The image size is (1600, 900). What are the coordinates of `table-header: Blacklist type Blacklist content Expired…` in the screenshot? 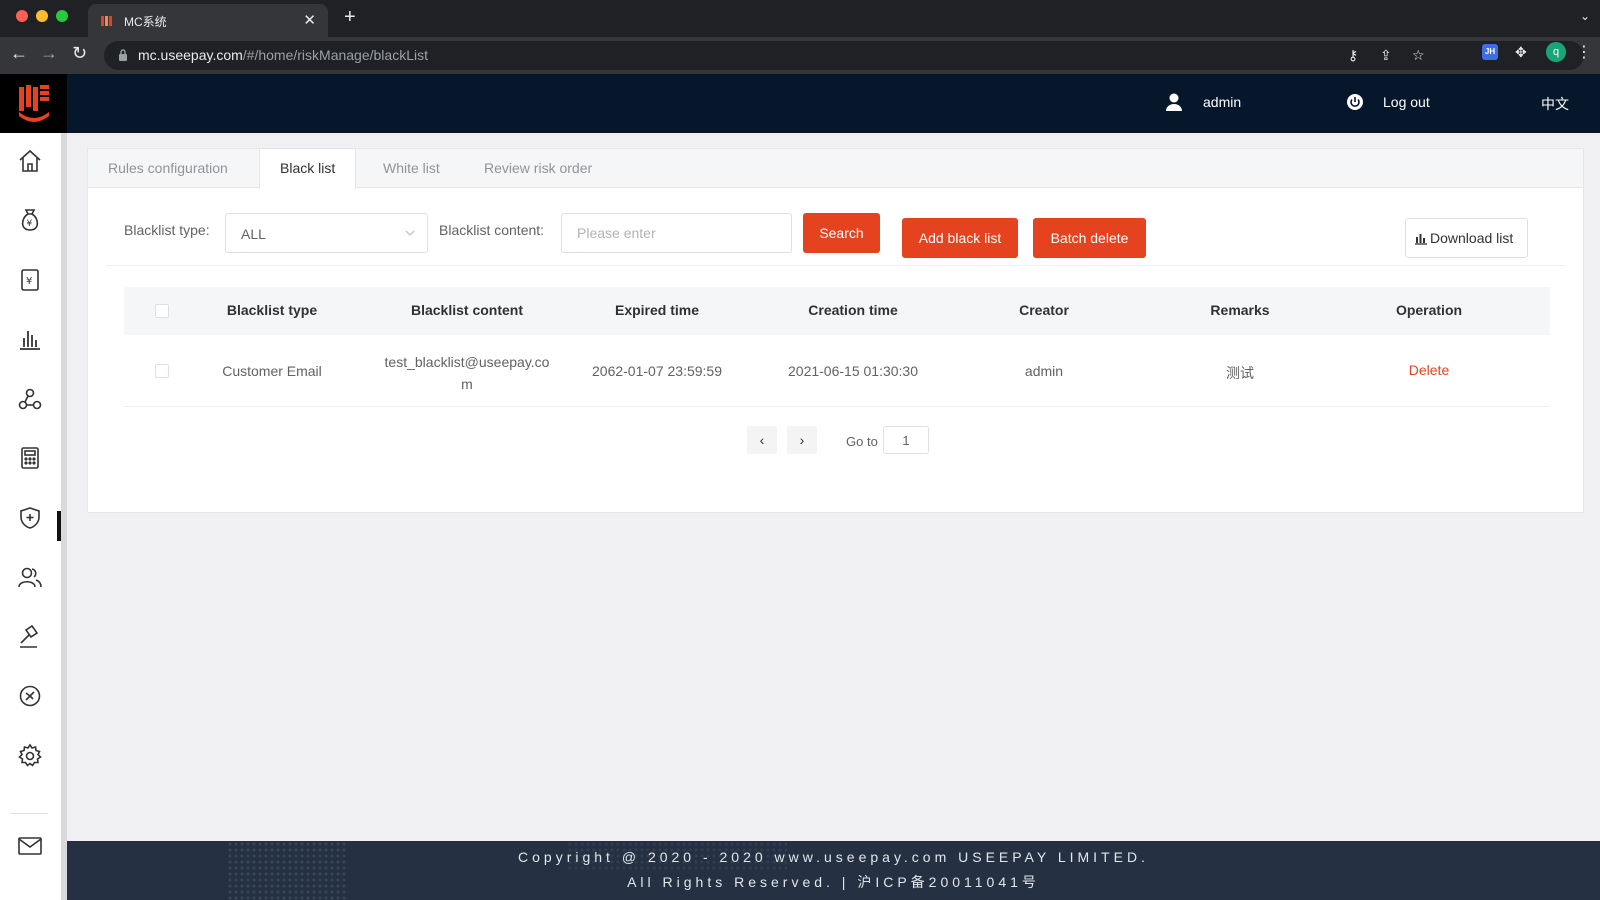 It's located at (837, 311).